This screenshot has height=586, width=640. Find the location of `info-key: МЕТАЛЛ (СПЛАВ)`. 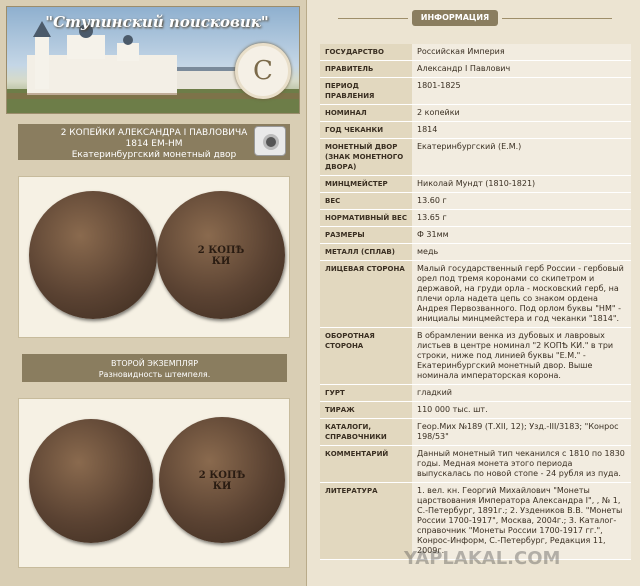

info-key: МЕТАЛЛ (СПЛАВ) is located at coordinates (366, 252).